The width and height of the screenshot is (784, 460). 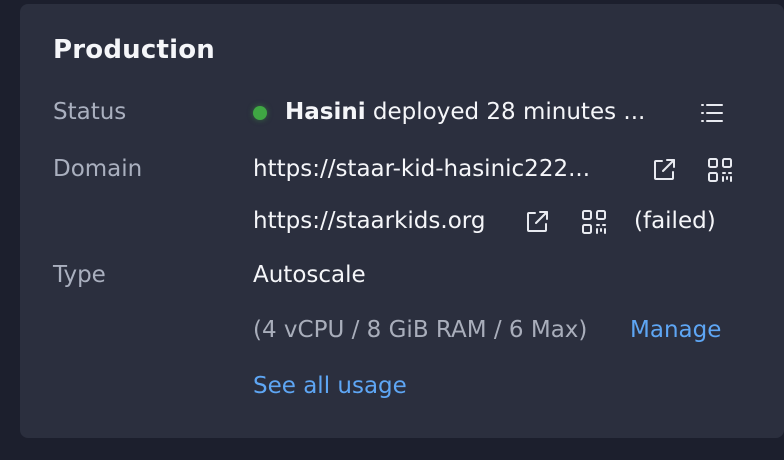 What do you see at coordinates (309, 275) in the screenshot?
I see `type-value: Autoscale` at bounding box center [309, 275].